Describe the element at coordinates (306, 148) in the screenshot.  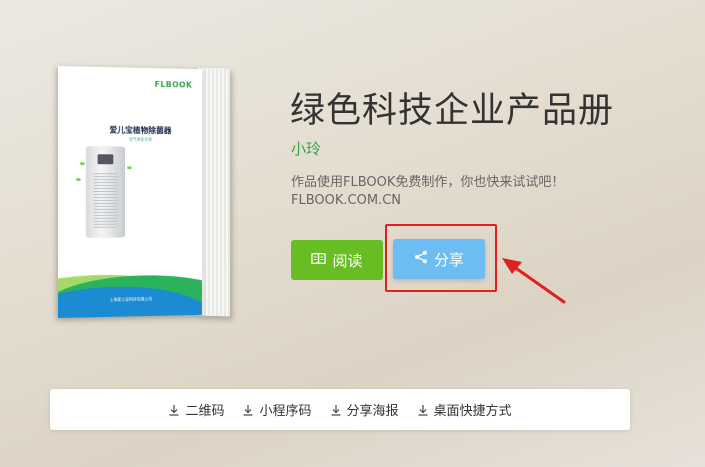
I see `author-link: 小玲` at that location.